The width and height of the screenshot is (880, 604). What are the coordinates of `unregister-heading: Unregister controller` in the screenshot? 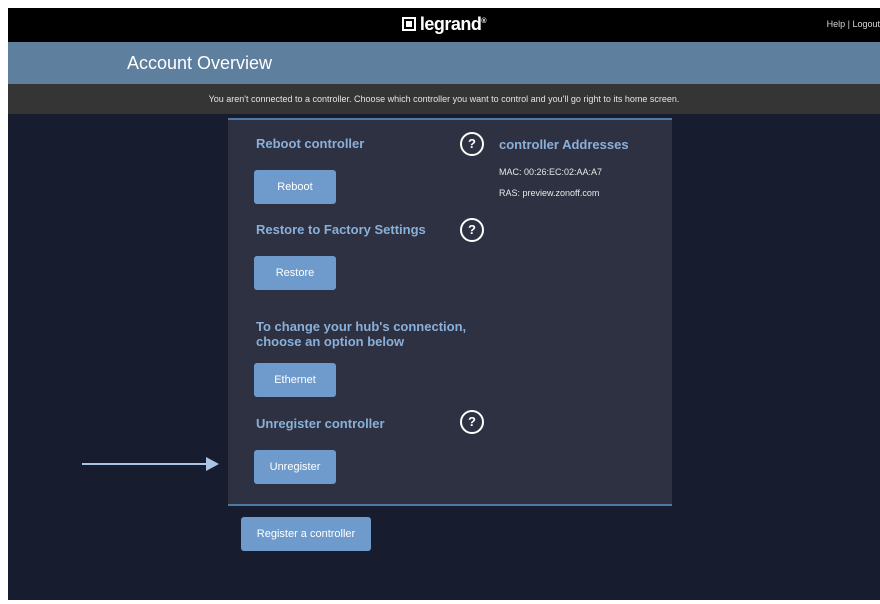 It's located at (320, 423).